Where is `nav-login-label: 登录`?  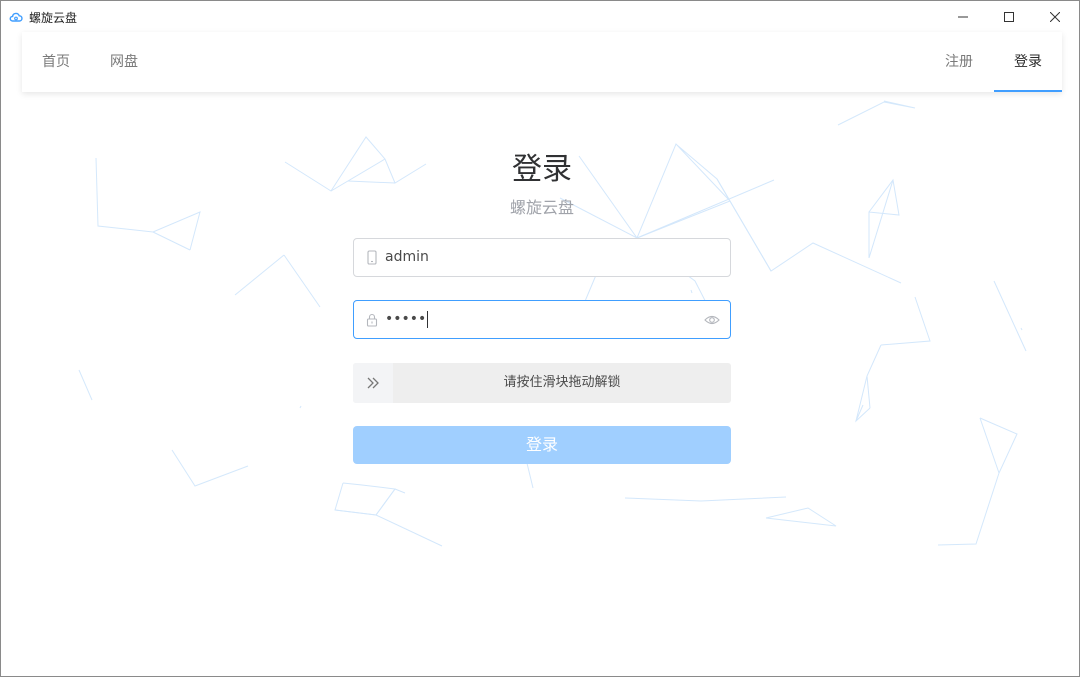
nav-login-label: 登录 is located at coordinates (1028, 62).